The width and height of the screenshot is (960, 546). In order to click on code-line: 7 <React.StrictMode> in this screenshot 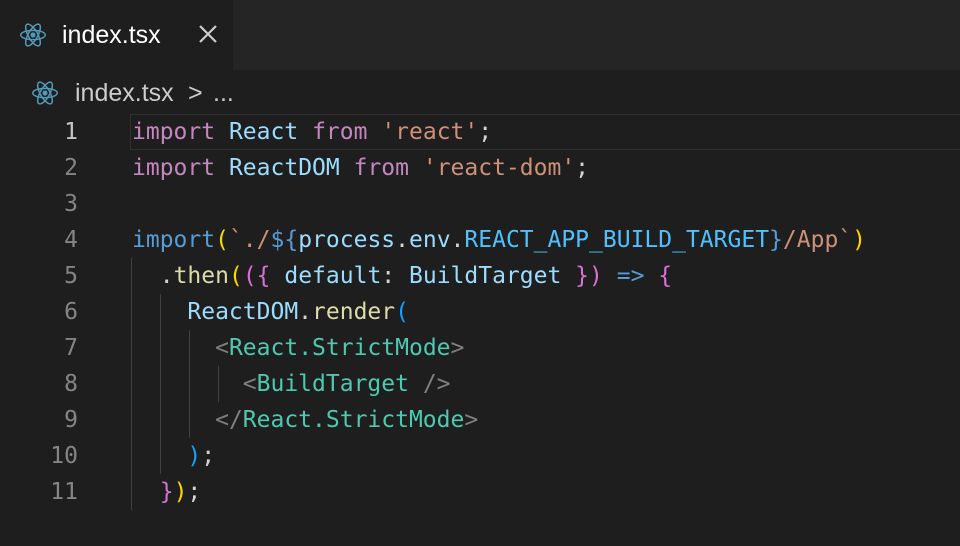, I will do `click(480, 348)`.